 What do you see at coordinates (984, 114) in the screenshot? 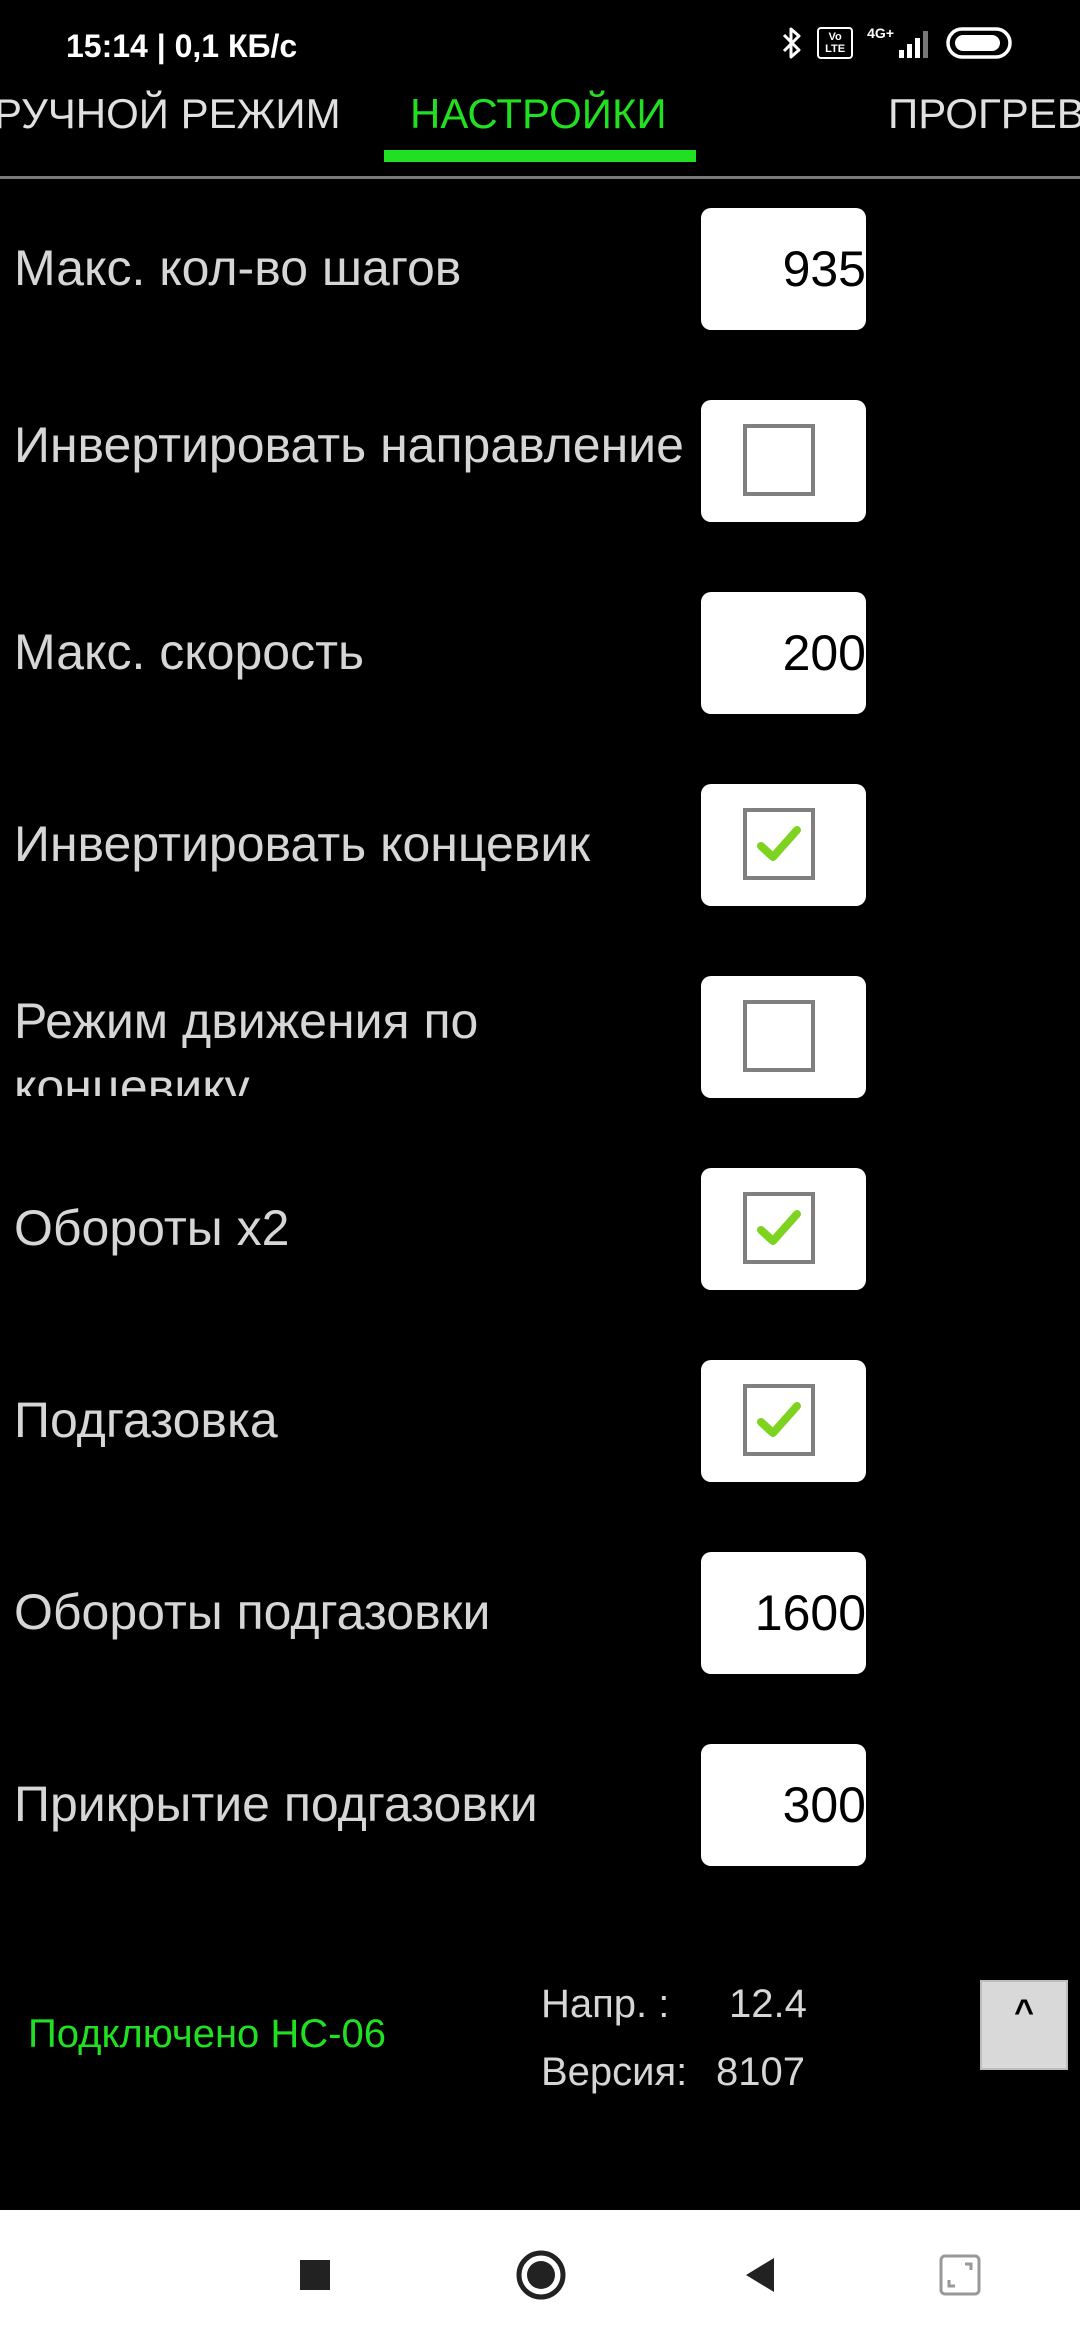
I see `tab-warmup: ПРОГРЕВ` at bounding box center [984, 114].